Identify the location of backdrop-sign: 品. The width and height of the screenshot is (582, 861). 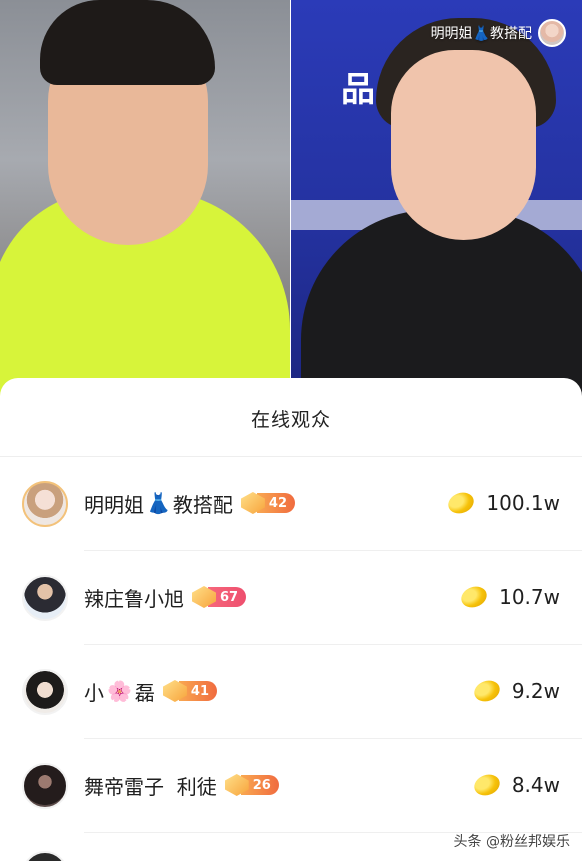
(360, 90).